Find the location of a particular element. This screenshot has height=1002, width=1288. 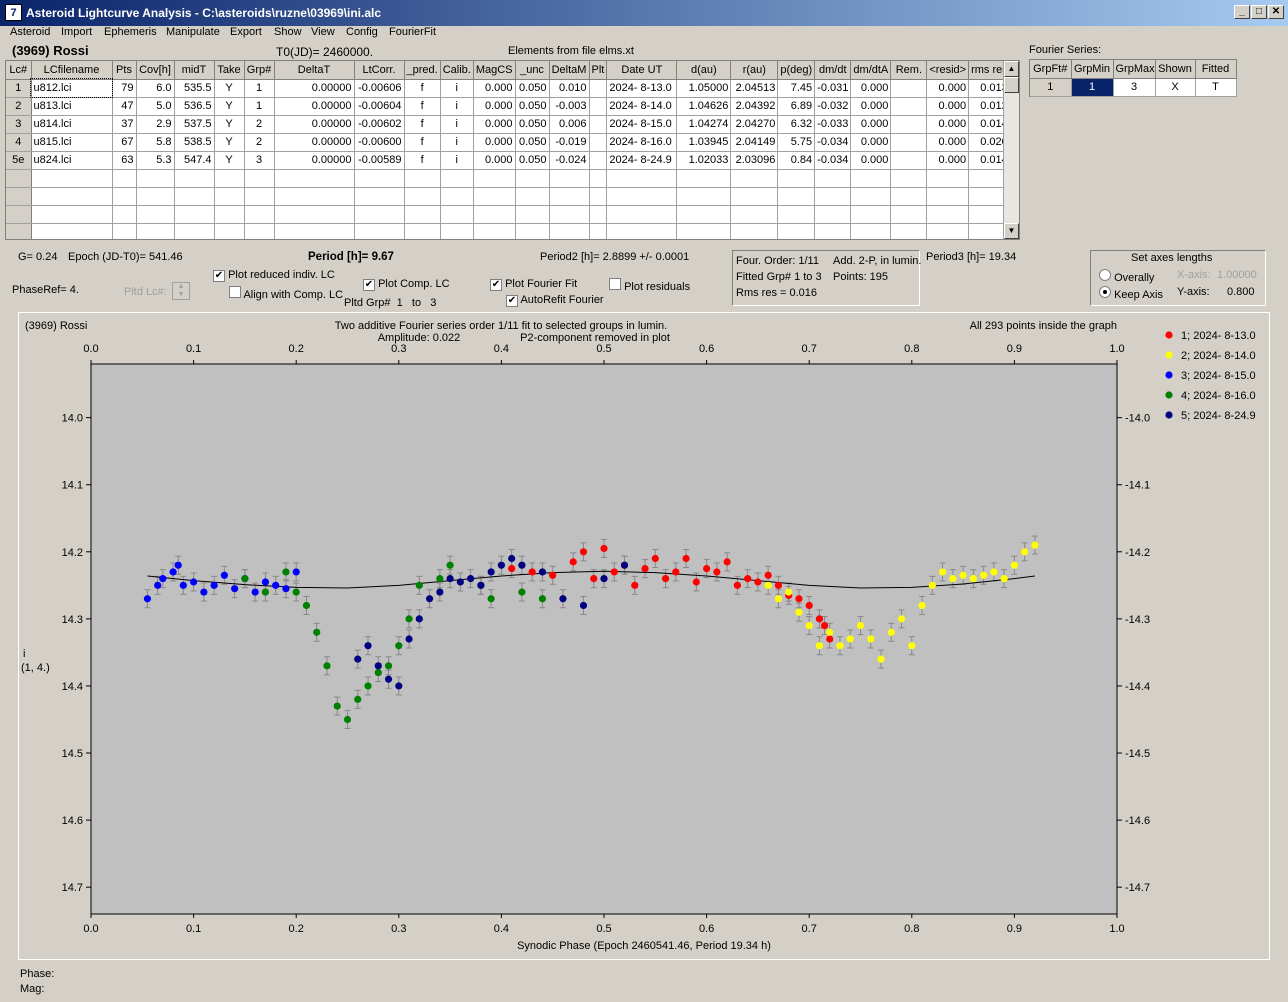

column-header: LtCorr. is located at coordinates (379, 70).